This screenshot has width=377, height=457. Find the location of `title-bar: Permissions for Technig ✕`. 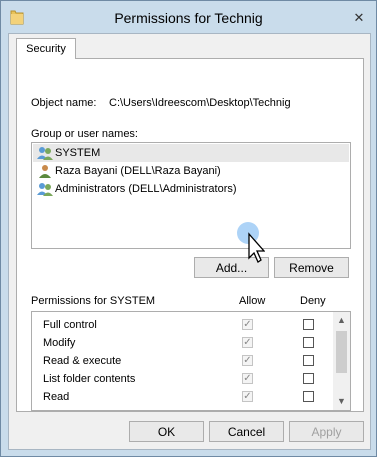

title-bar: Permissions for Technig ✕ is located at coordinates (188, 17).